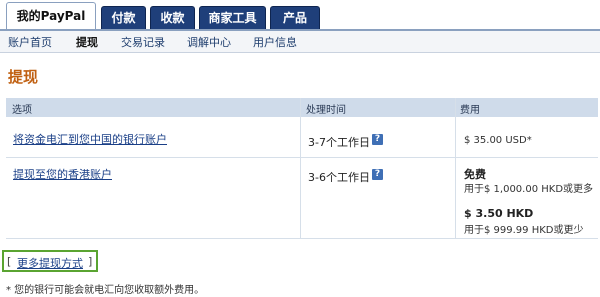  What do you see at coordinates (172, 18) in the screenshot?
I see `tab-receive: 收款` at bounding box center [172, 18].